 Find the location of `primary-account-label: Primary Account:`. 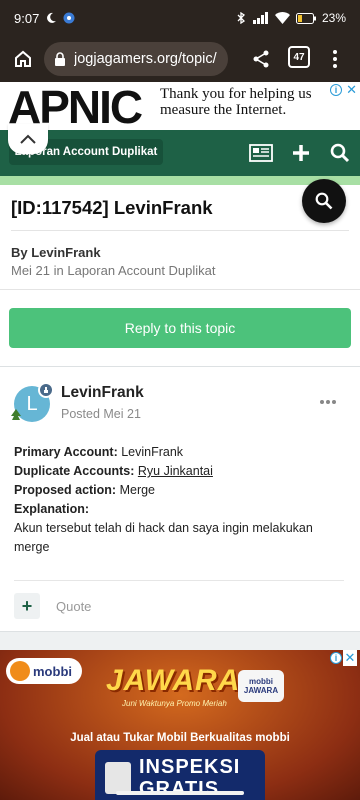

primary-account-label: Primary Account: is located at coordinates (66, 452).